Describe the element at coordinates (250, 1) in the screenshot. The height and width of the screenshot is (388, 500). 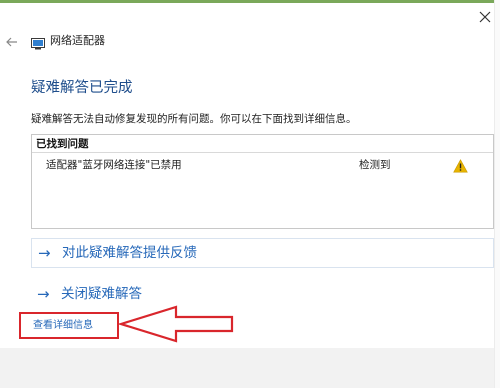
I see `window-top-strip` at that location.